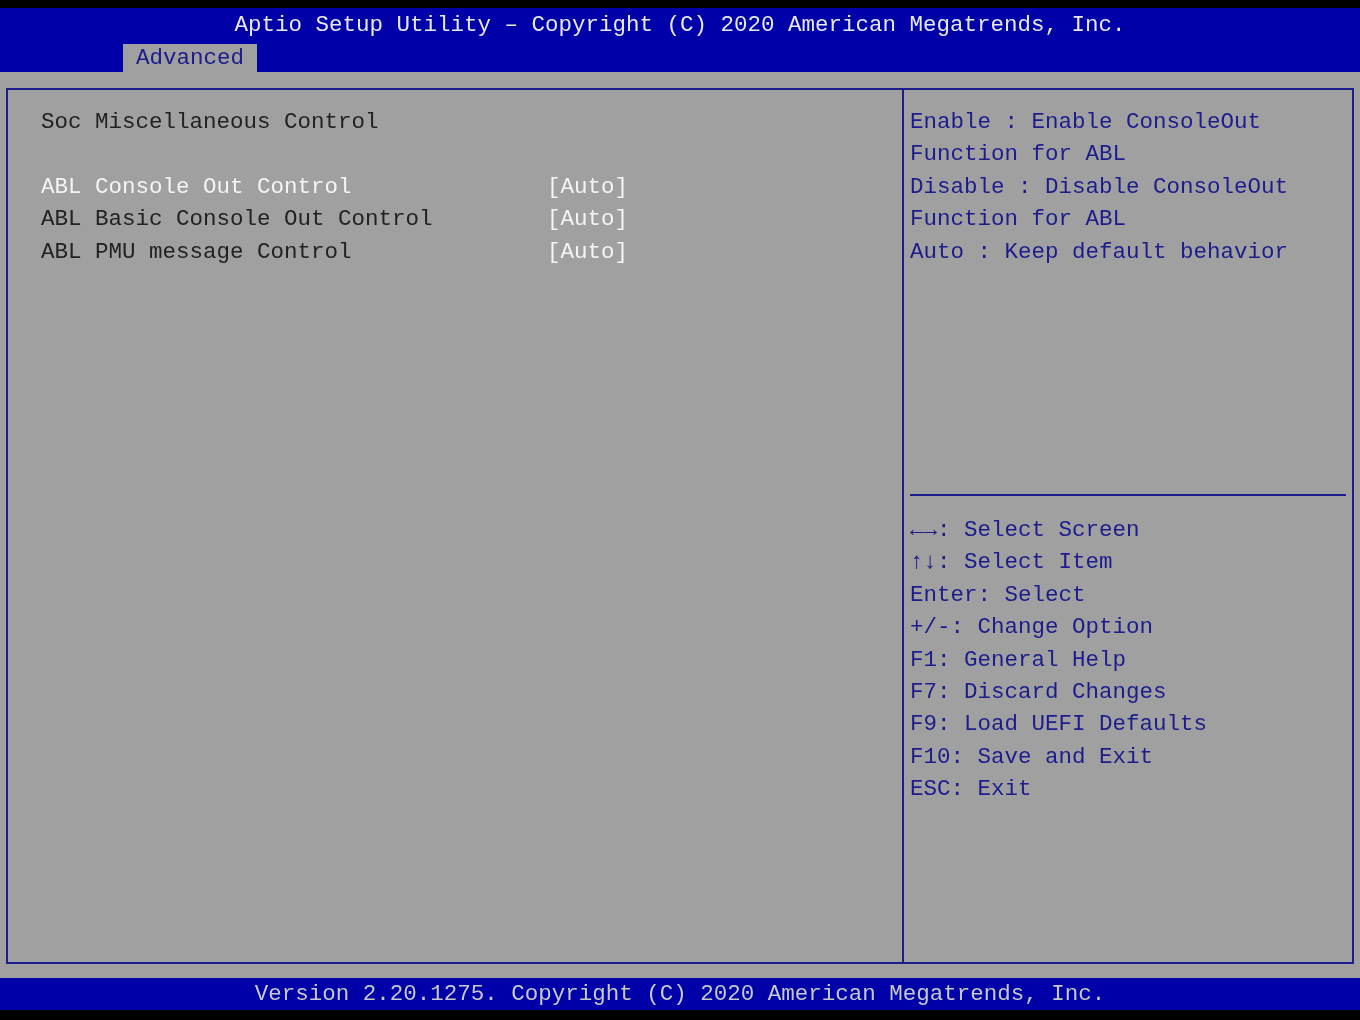  I want to click on window-title: Aptio Setup Utility – Copyright (C) 2020 American Megatrends, Inc., so click(680, 25).